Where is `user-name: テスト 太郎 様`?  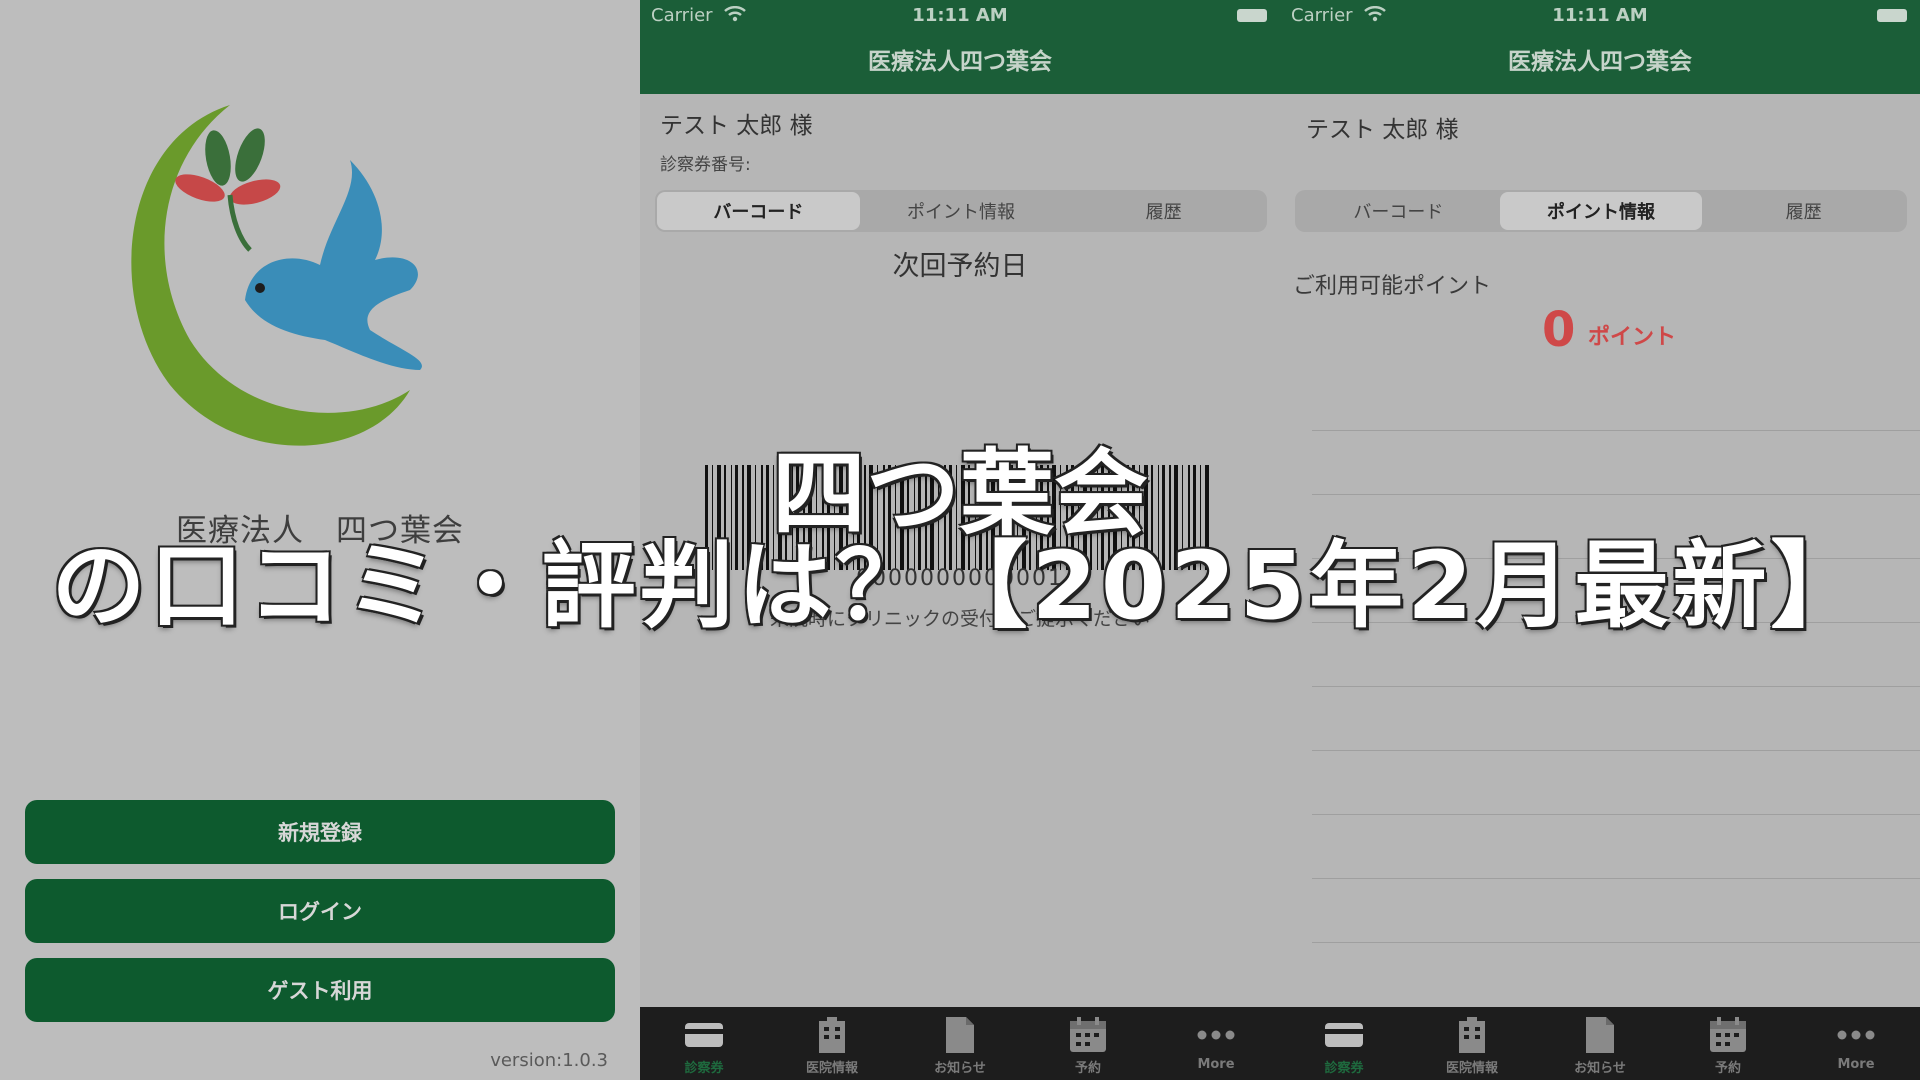
user-name: テスト 太郎 様 is located at coordinates (736, 126).